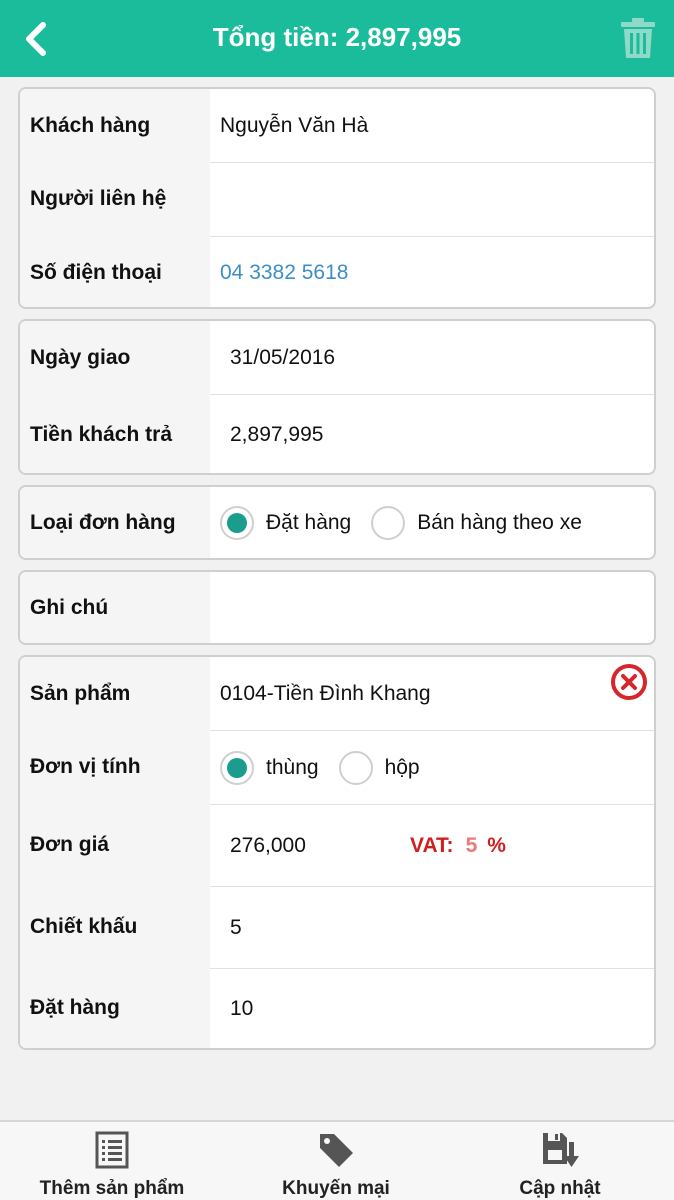 The width and height of the screenshot is (674, 1200). I want to click on unit-option-thung: thùng, so click(269, 767).